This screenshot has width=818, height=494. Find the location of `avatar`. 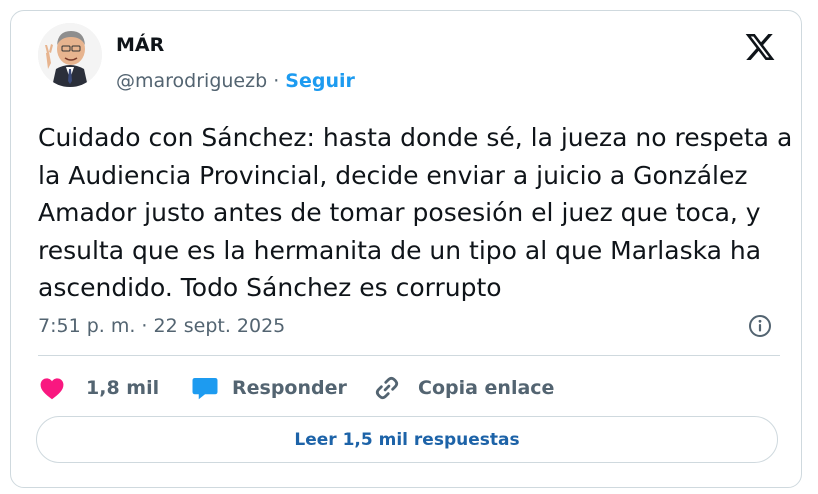

avatar is located at coordinates (70, 55).